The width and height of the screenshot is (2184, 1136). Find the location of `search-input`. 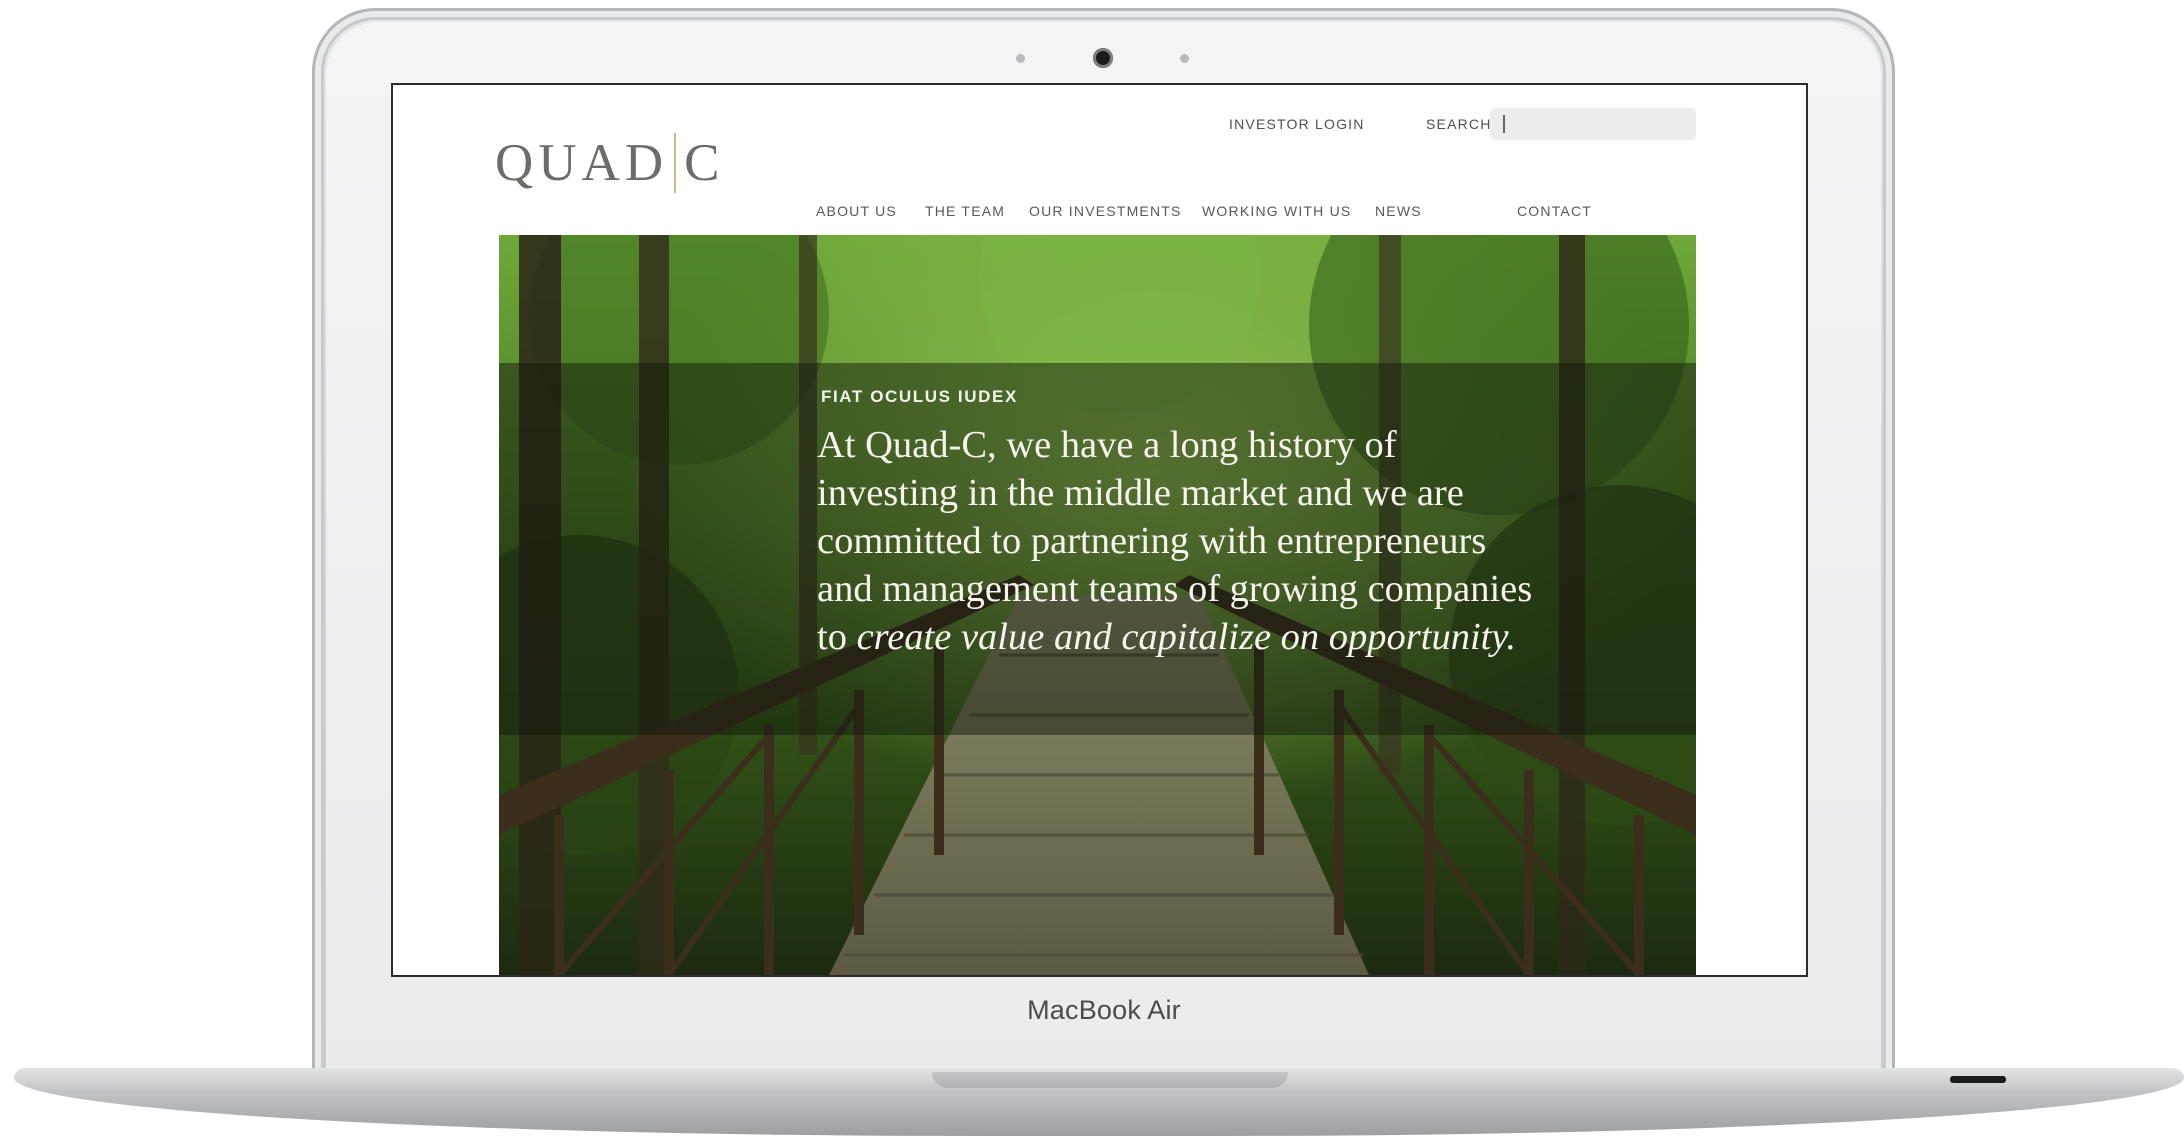

search-input is located at coordinates (1593, 124).